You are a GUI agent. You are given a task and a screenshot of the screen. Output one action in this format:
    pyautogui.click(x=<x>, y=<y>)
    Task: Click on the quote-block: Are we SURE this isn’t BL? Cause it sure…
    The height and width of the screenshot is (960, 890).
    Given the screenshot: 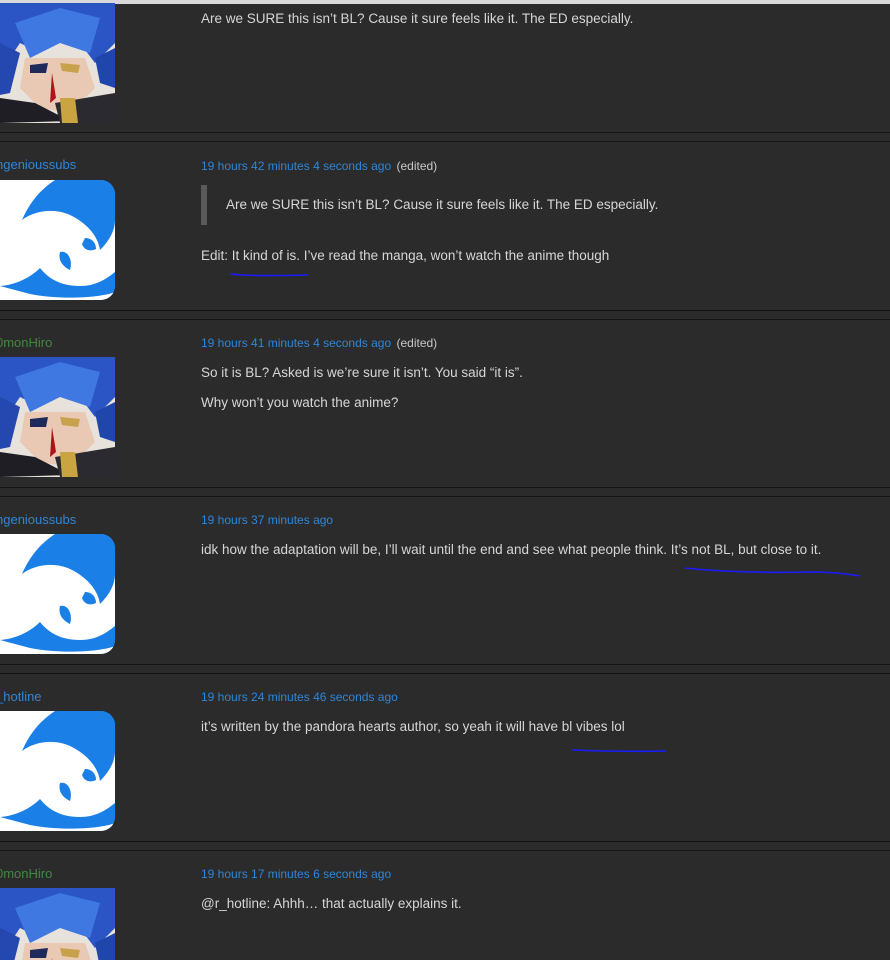 What is the action you would take?
    pyautogui.click(x=531, y=205)
    